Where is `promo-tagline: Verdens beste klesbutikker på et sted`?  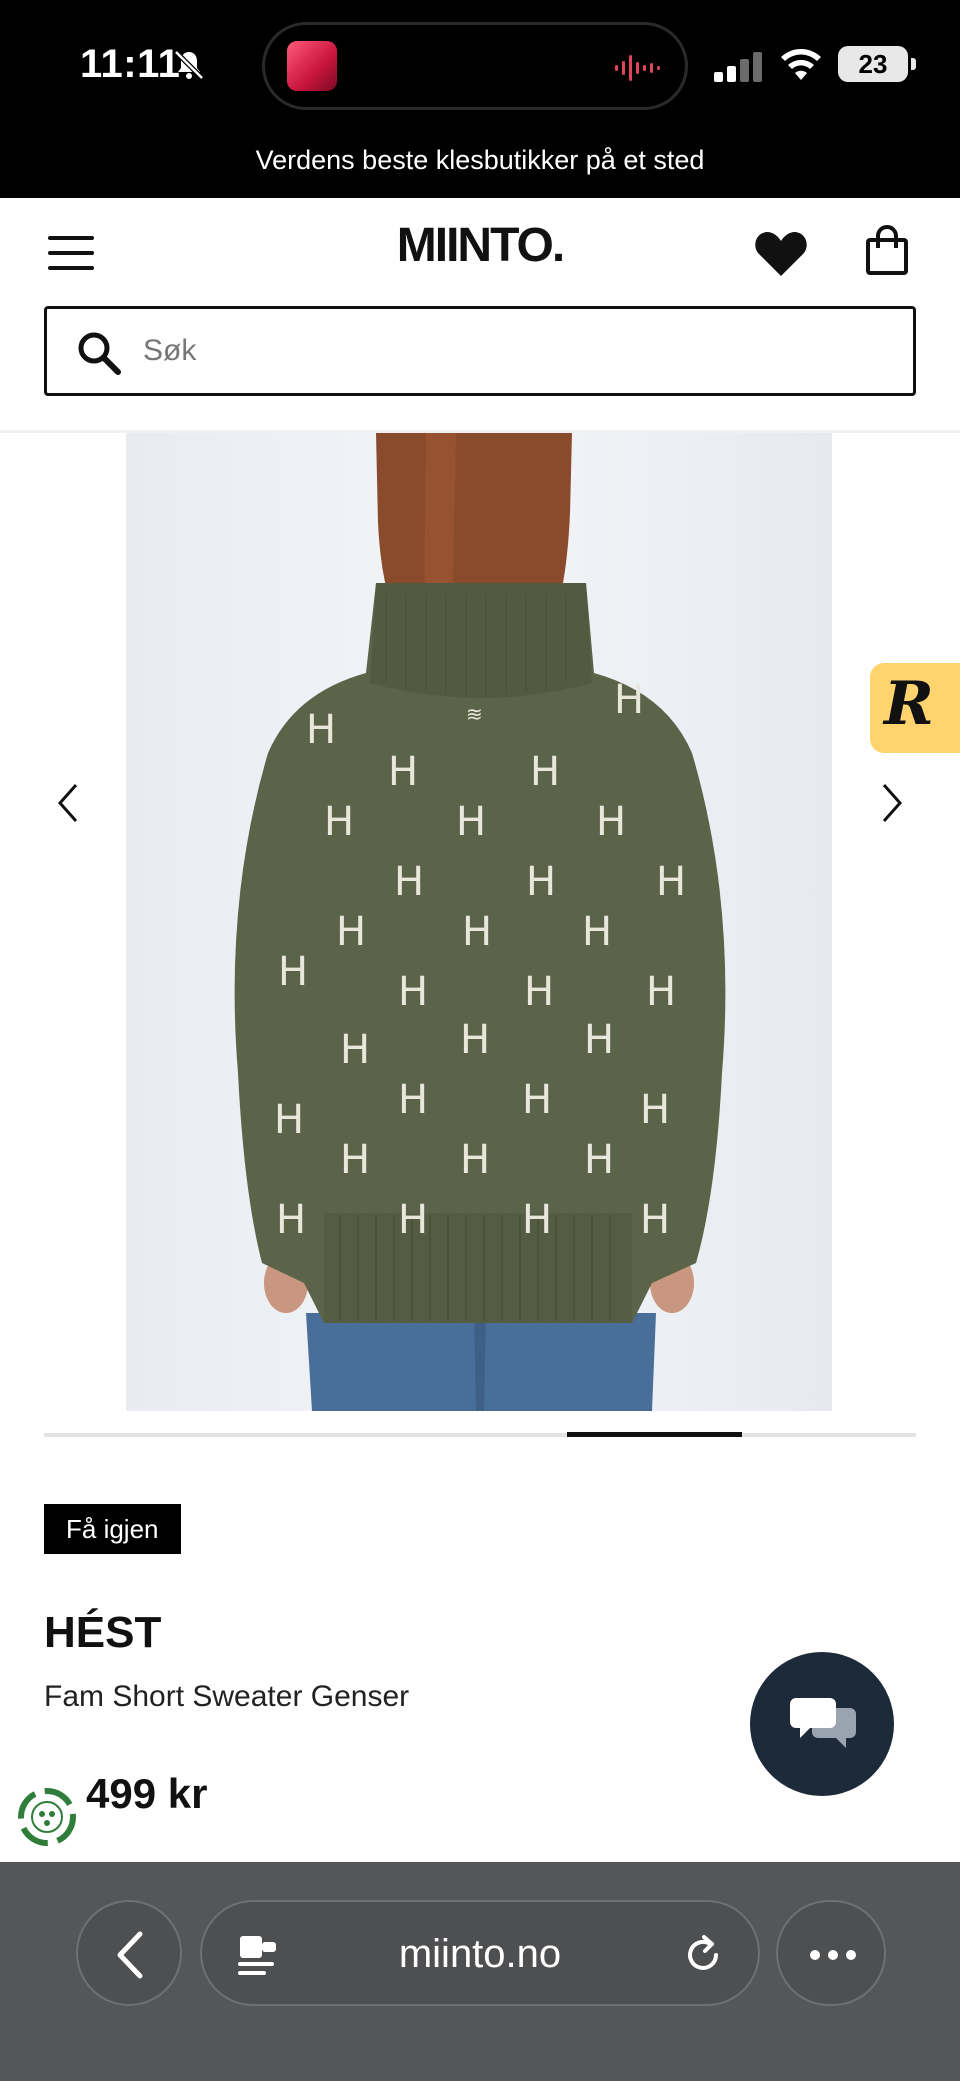
promo-tagline: Verdens beste klesbutikker på et sted is located at coordinates (480, 160).